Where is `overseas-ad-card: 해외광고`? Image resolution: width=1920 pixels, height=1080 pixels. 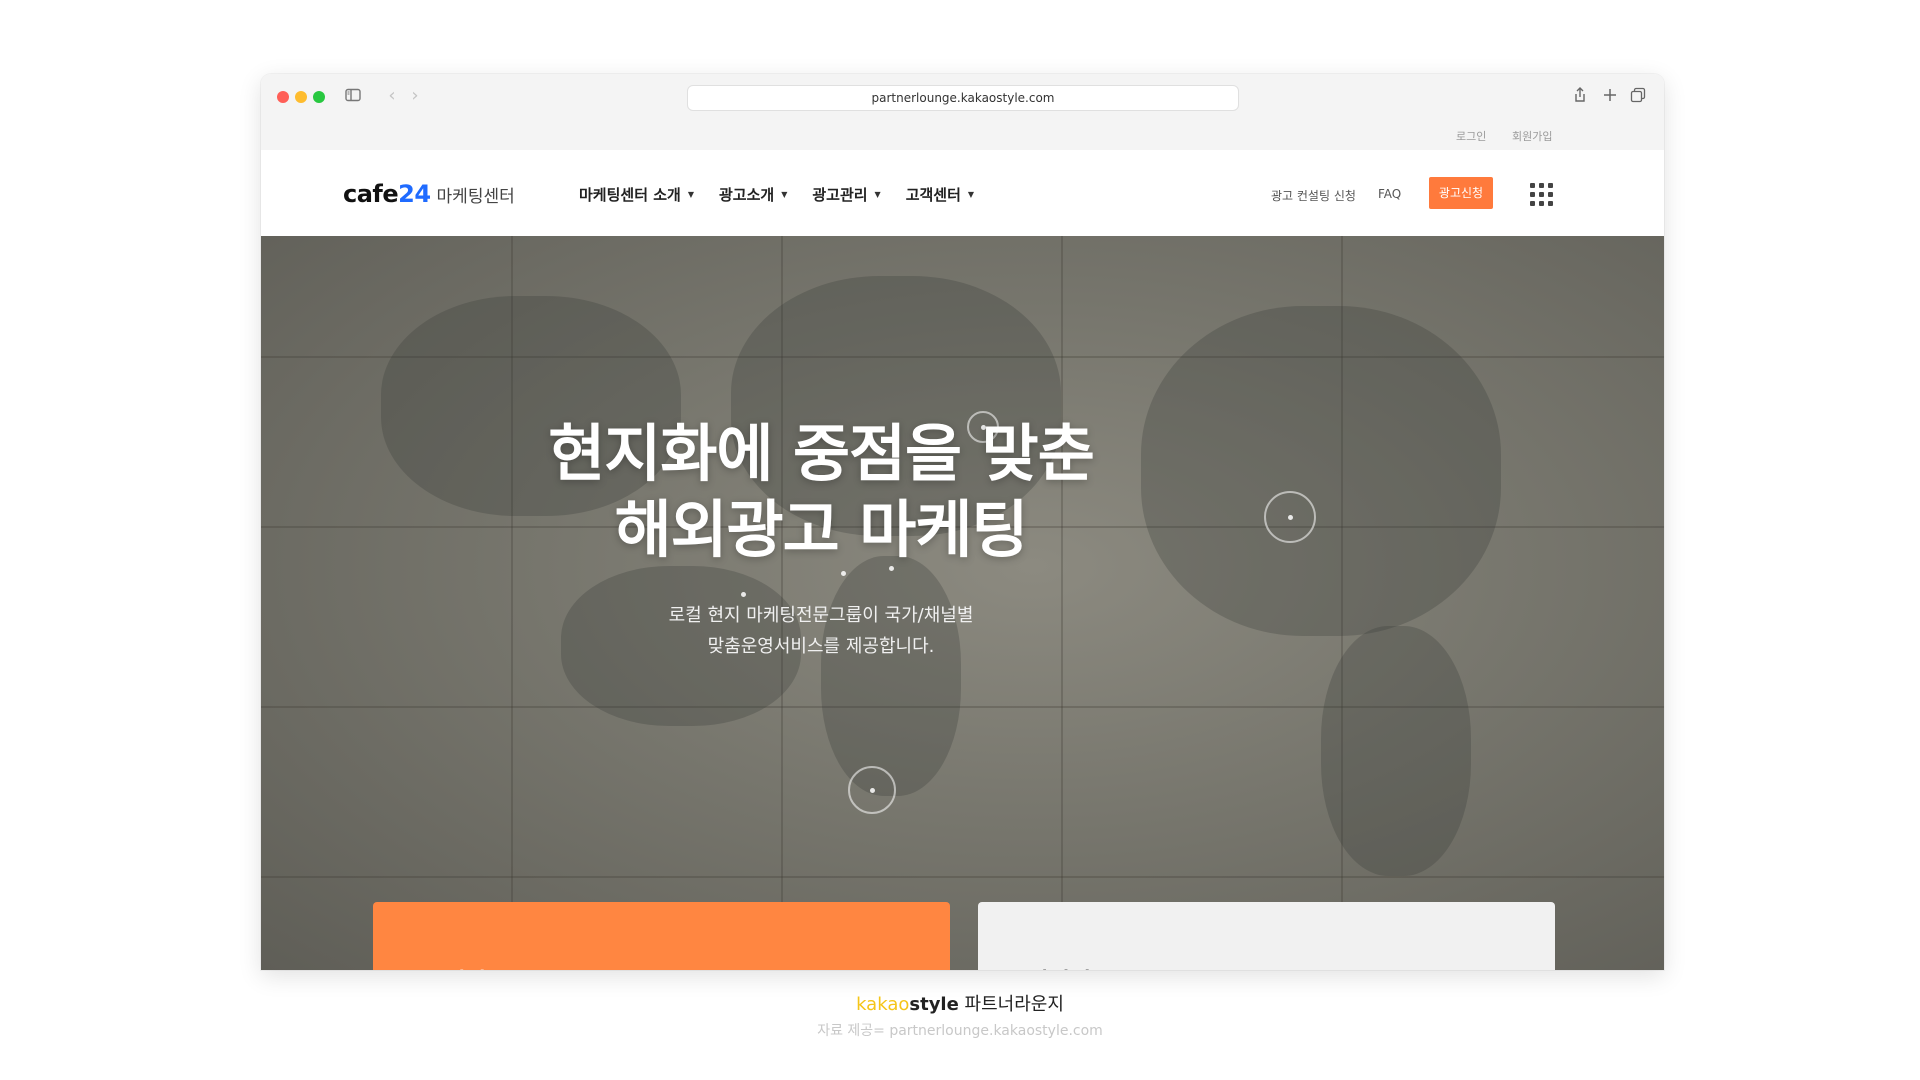 overseas-ad-card: 해외광고 is located at coordinates (1266, 936).